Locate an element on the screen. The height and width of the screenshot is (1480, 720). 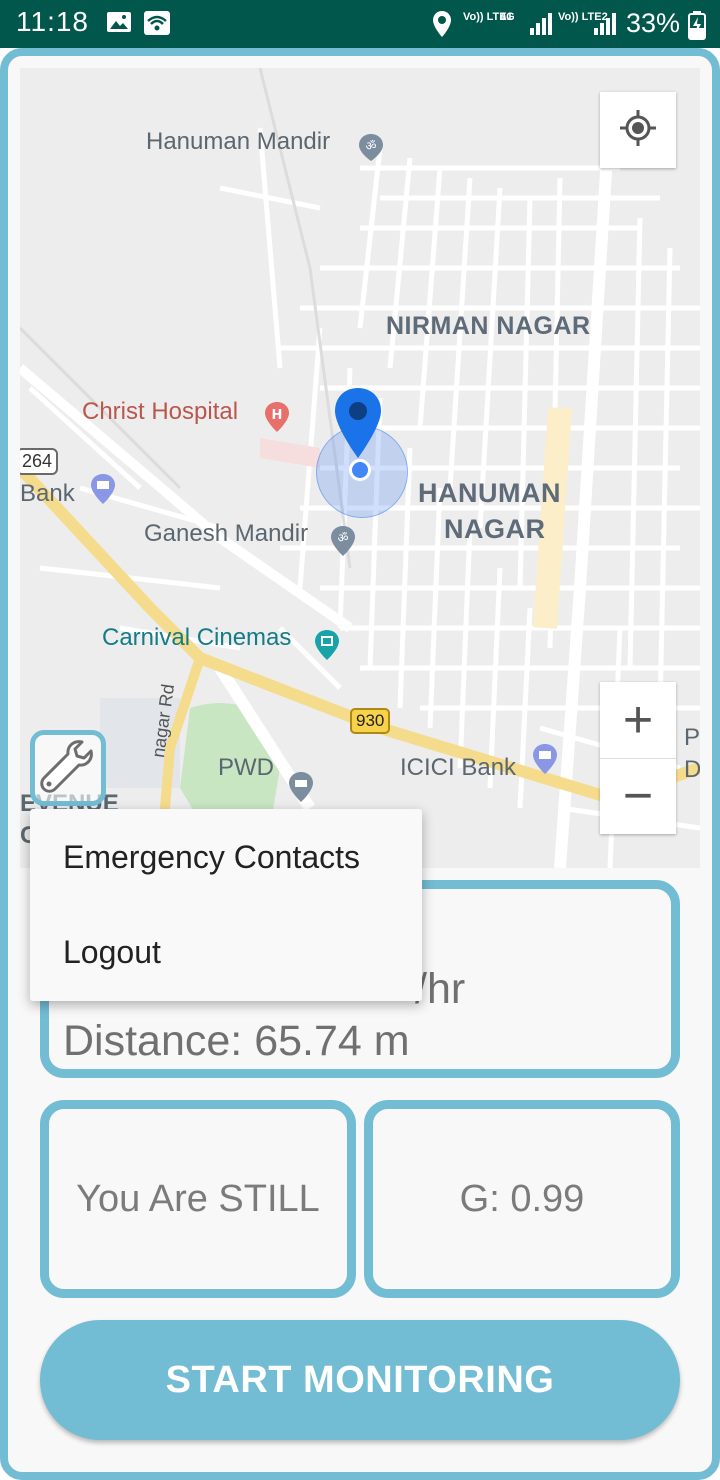
zoom-in-button: + is located at coordinates (638, 720).